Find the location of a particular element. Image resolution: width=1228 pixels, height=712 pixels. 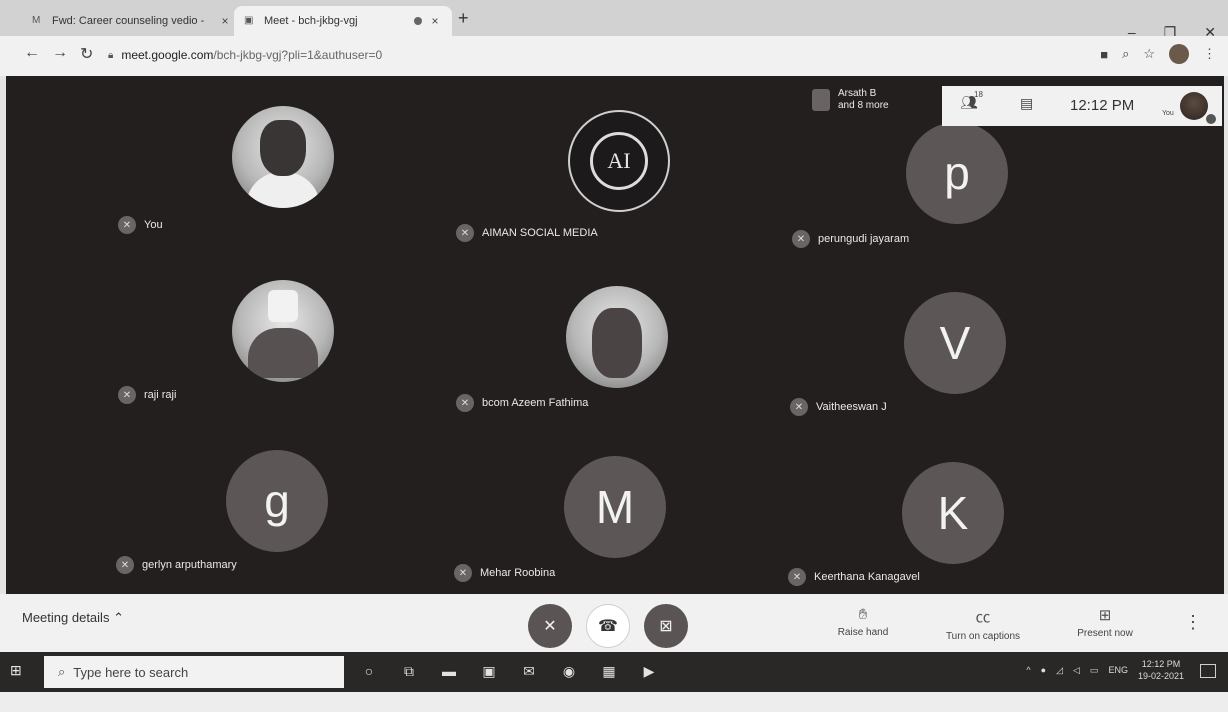

participant-name-row: ✕ You is located at coordinates (140, 225).